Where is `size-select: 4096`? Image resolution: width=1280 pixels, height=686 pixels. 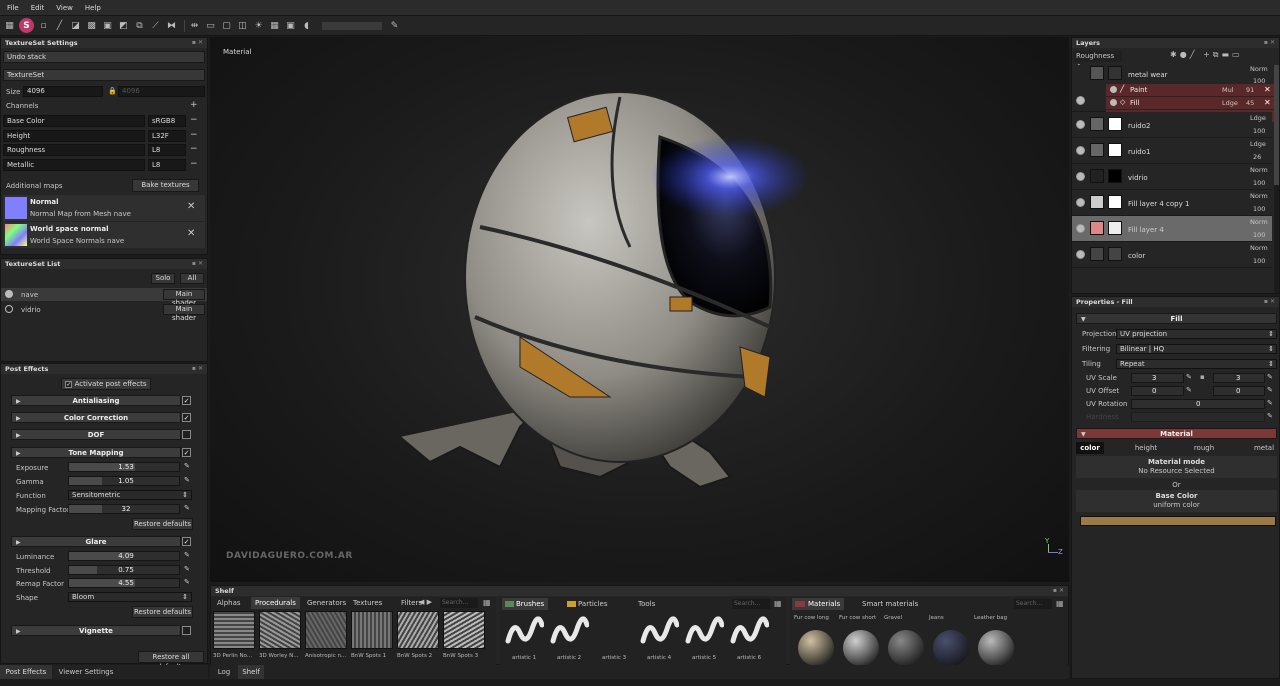 size-select: 4096 is located at coordinates (63, 91).